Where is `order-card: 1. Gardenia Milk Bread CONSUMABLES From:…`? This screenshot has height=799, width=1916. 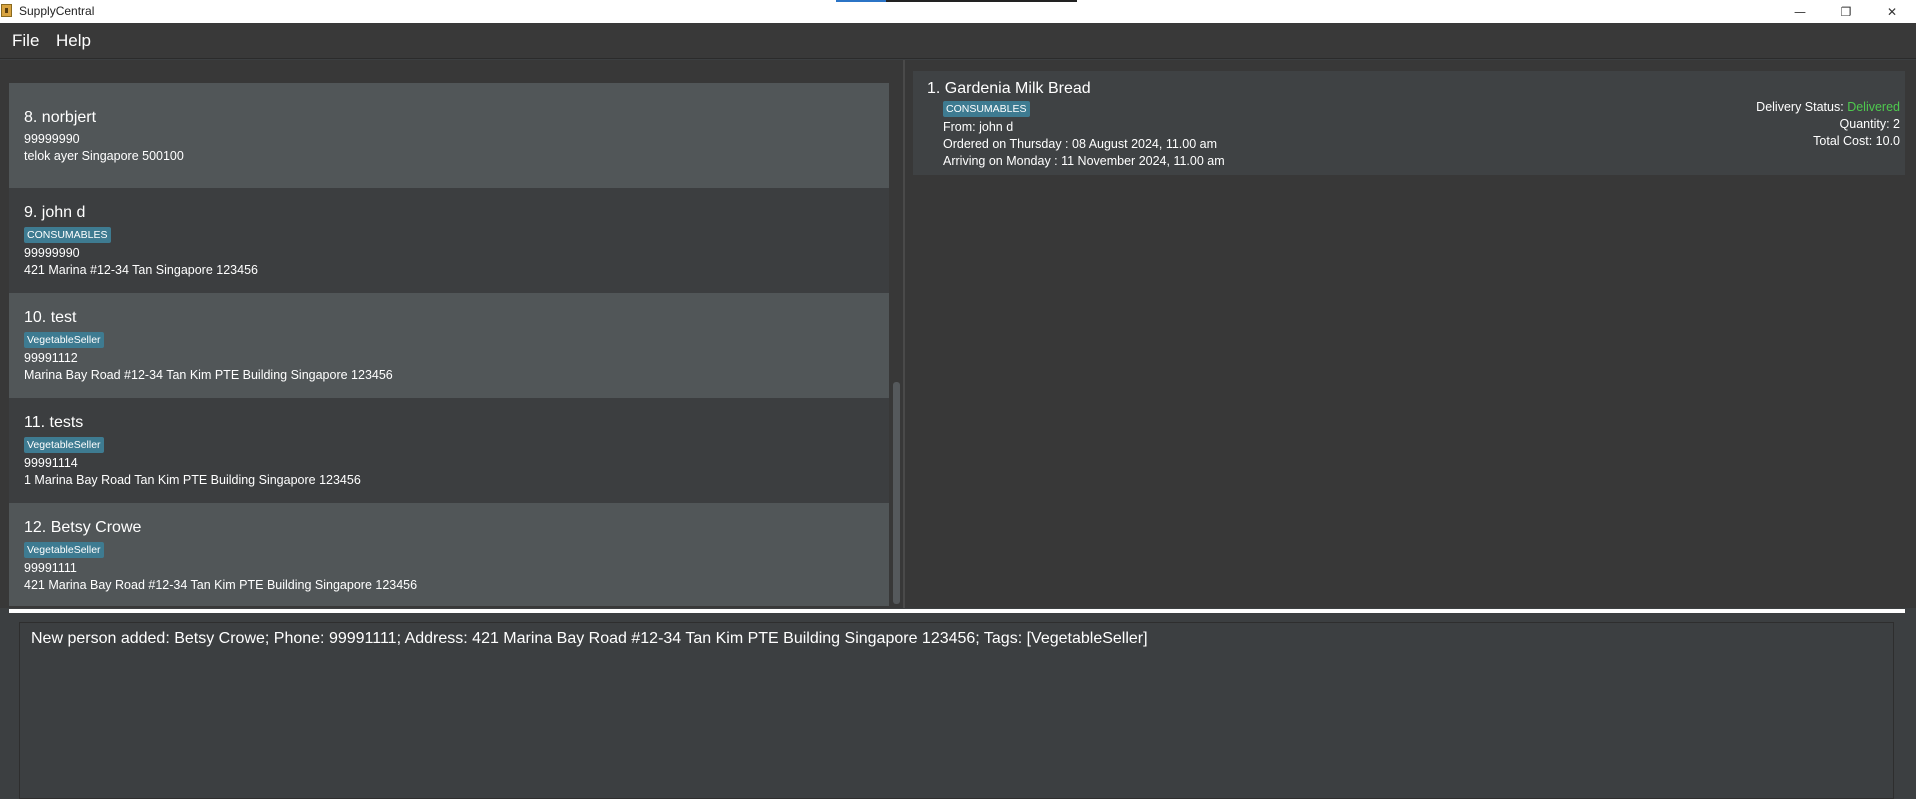 order-card: 1. Gardenia Milk Bread CONSUMABLES From:… is located at coordinates (1409, 123).